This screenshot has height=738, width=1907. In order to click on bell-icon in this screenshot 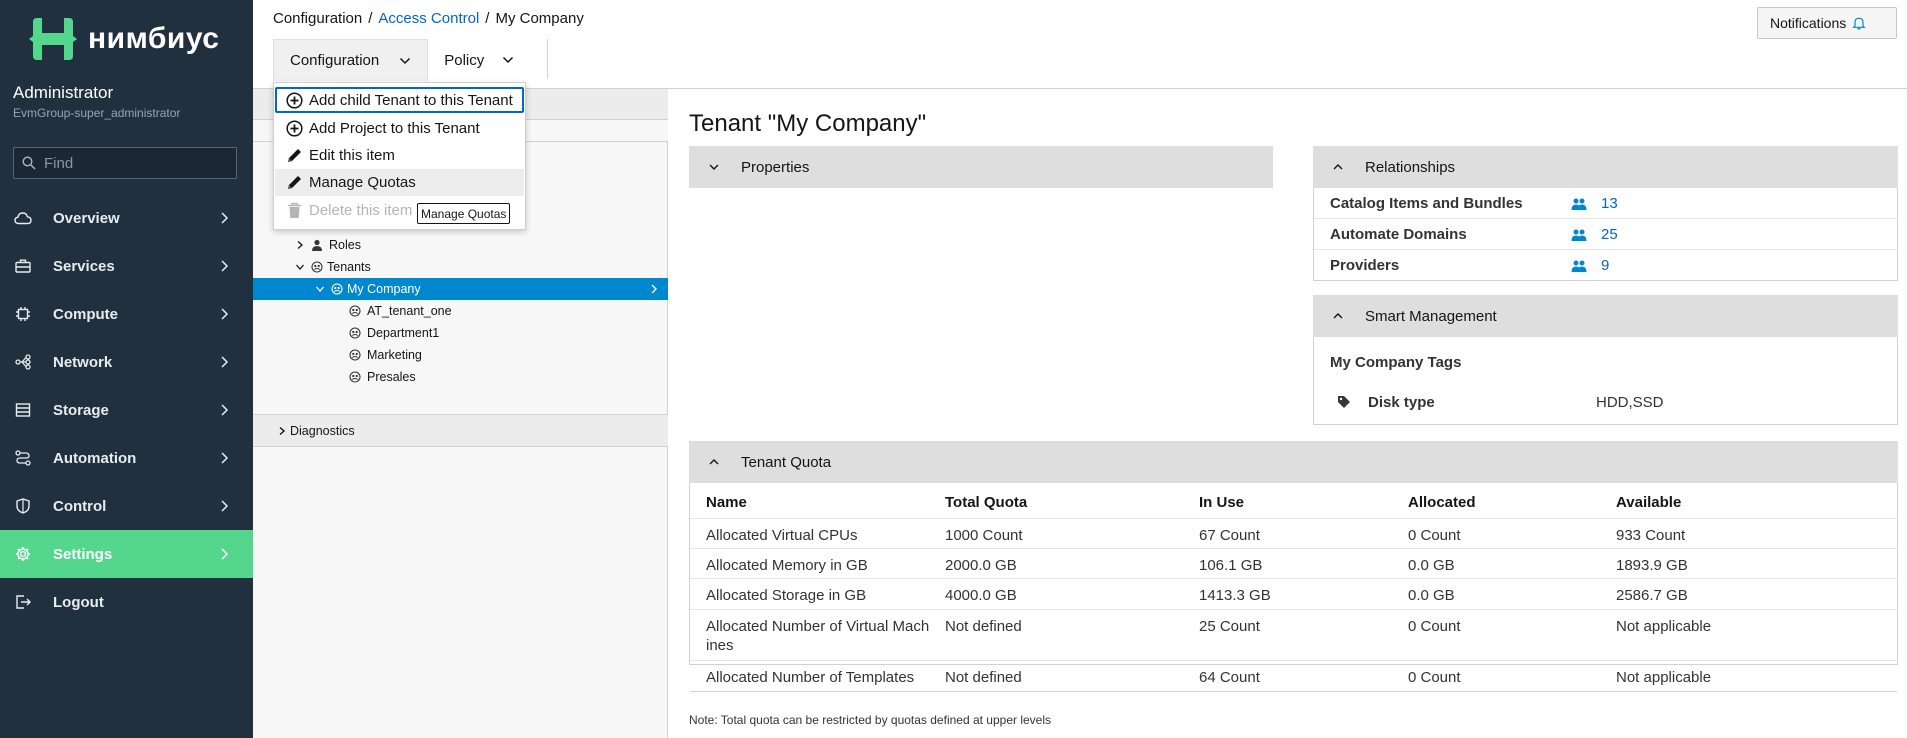, I will do `click(1859, 23)`.